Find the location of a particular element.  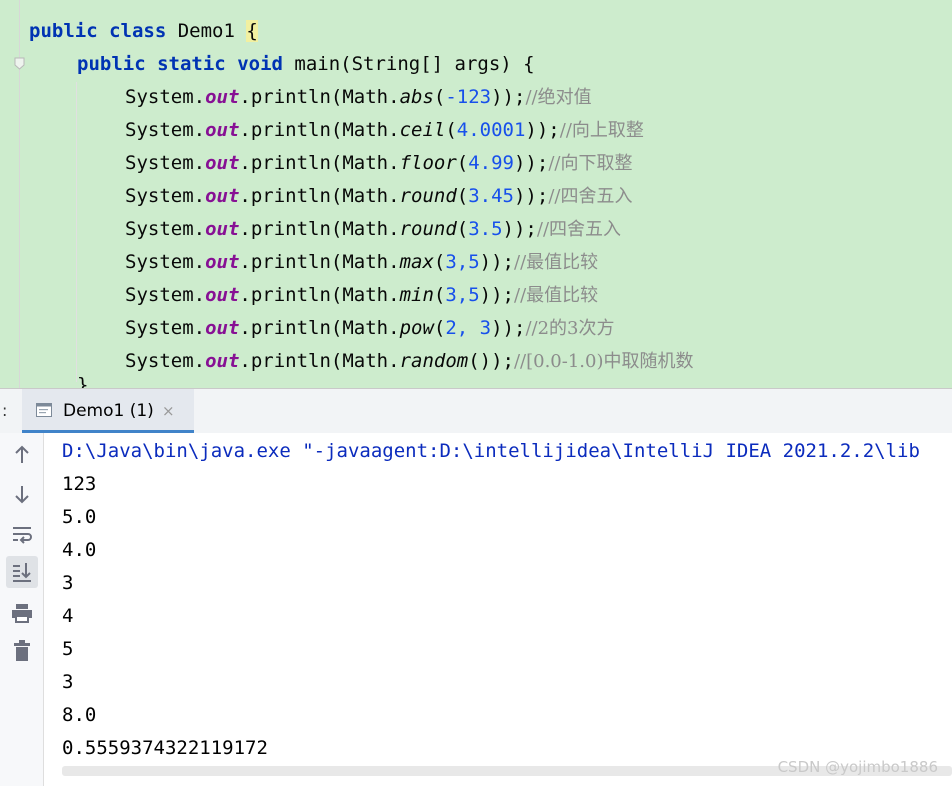

literal-args: 4.99 is located at coordinates (491, 163).